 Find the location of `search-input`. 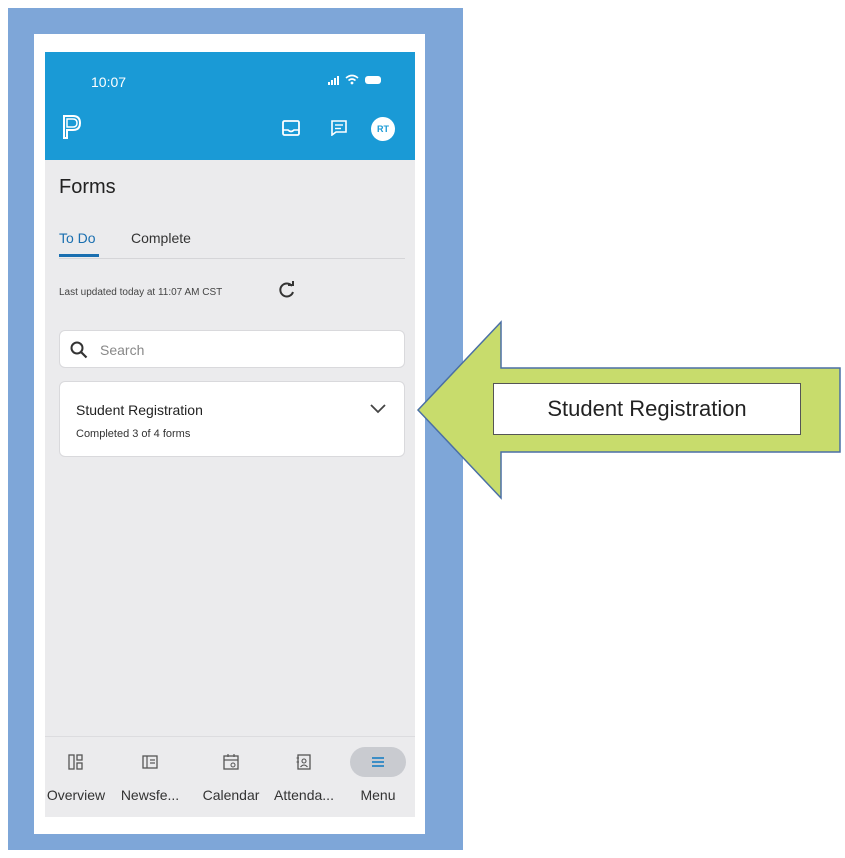

search-input is located at coordinates (240, 350).